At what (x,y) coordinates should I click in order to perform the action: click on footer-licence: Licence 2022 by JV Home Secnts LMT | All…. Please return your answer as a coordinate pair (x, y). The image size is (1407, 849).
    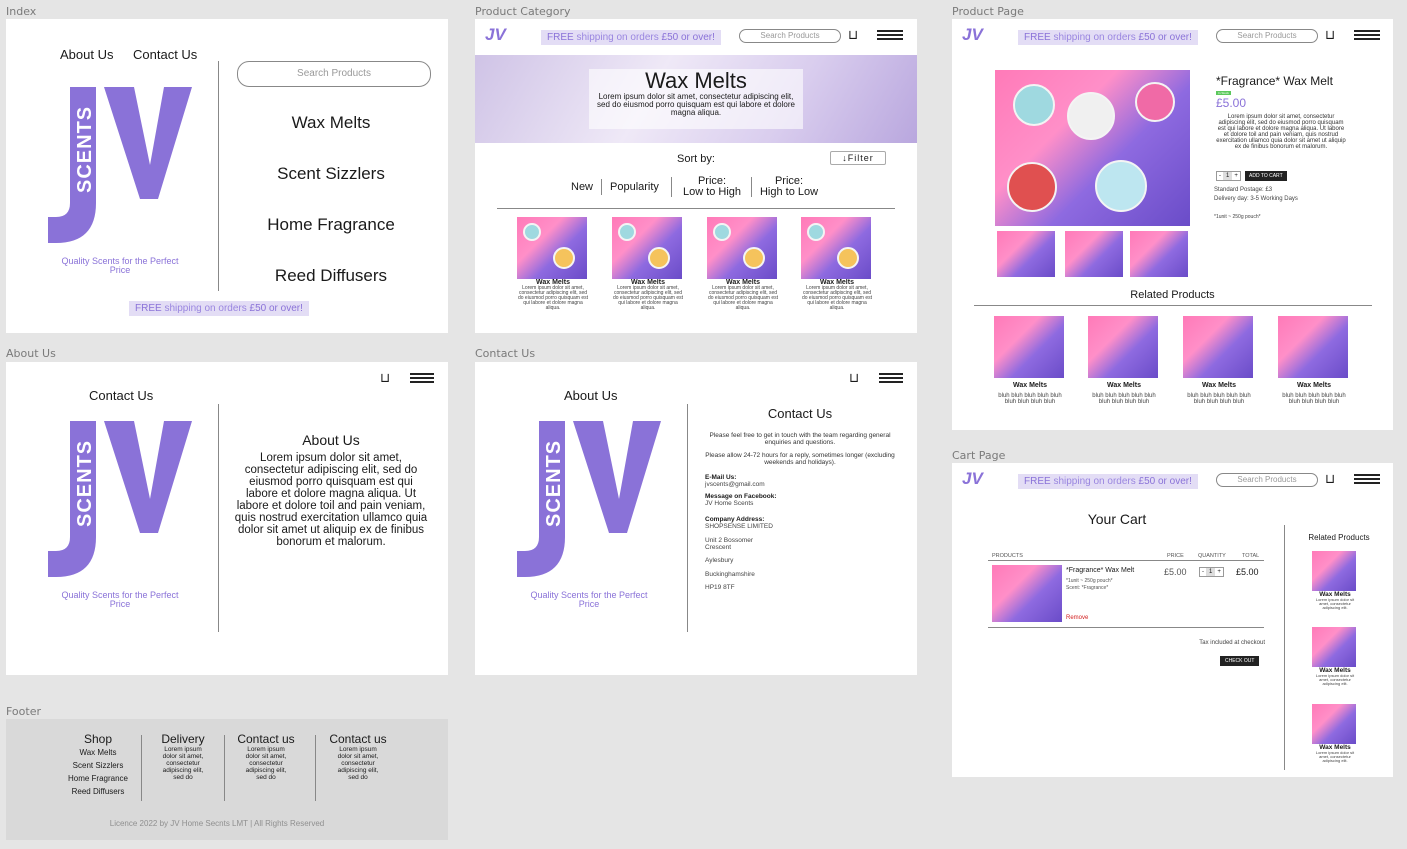
    Looking at the image, I should click on (217, 823).